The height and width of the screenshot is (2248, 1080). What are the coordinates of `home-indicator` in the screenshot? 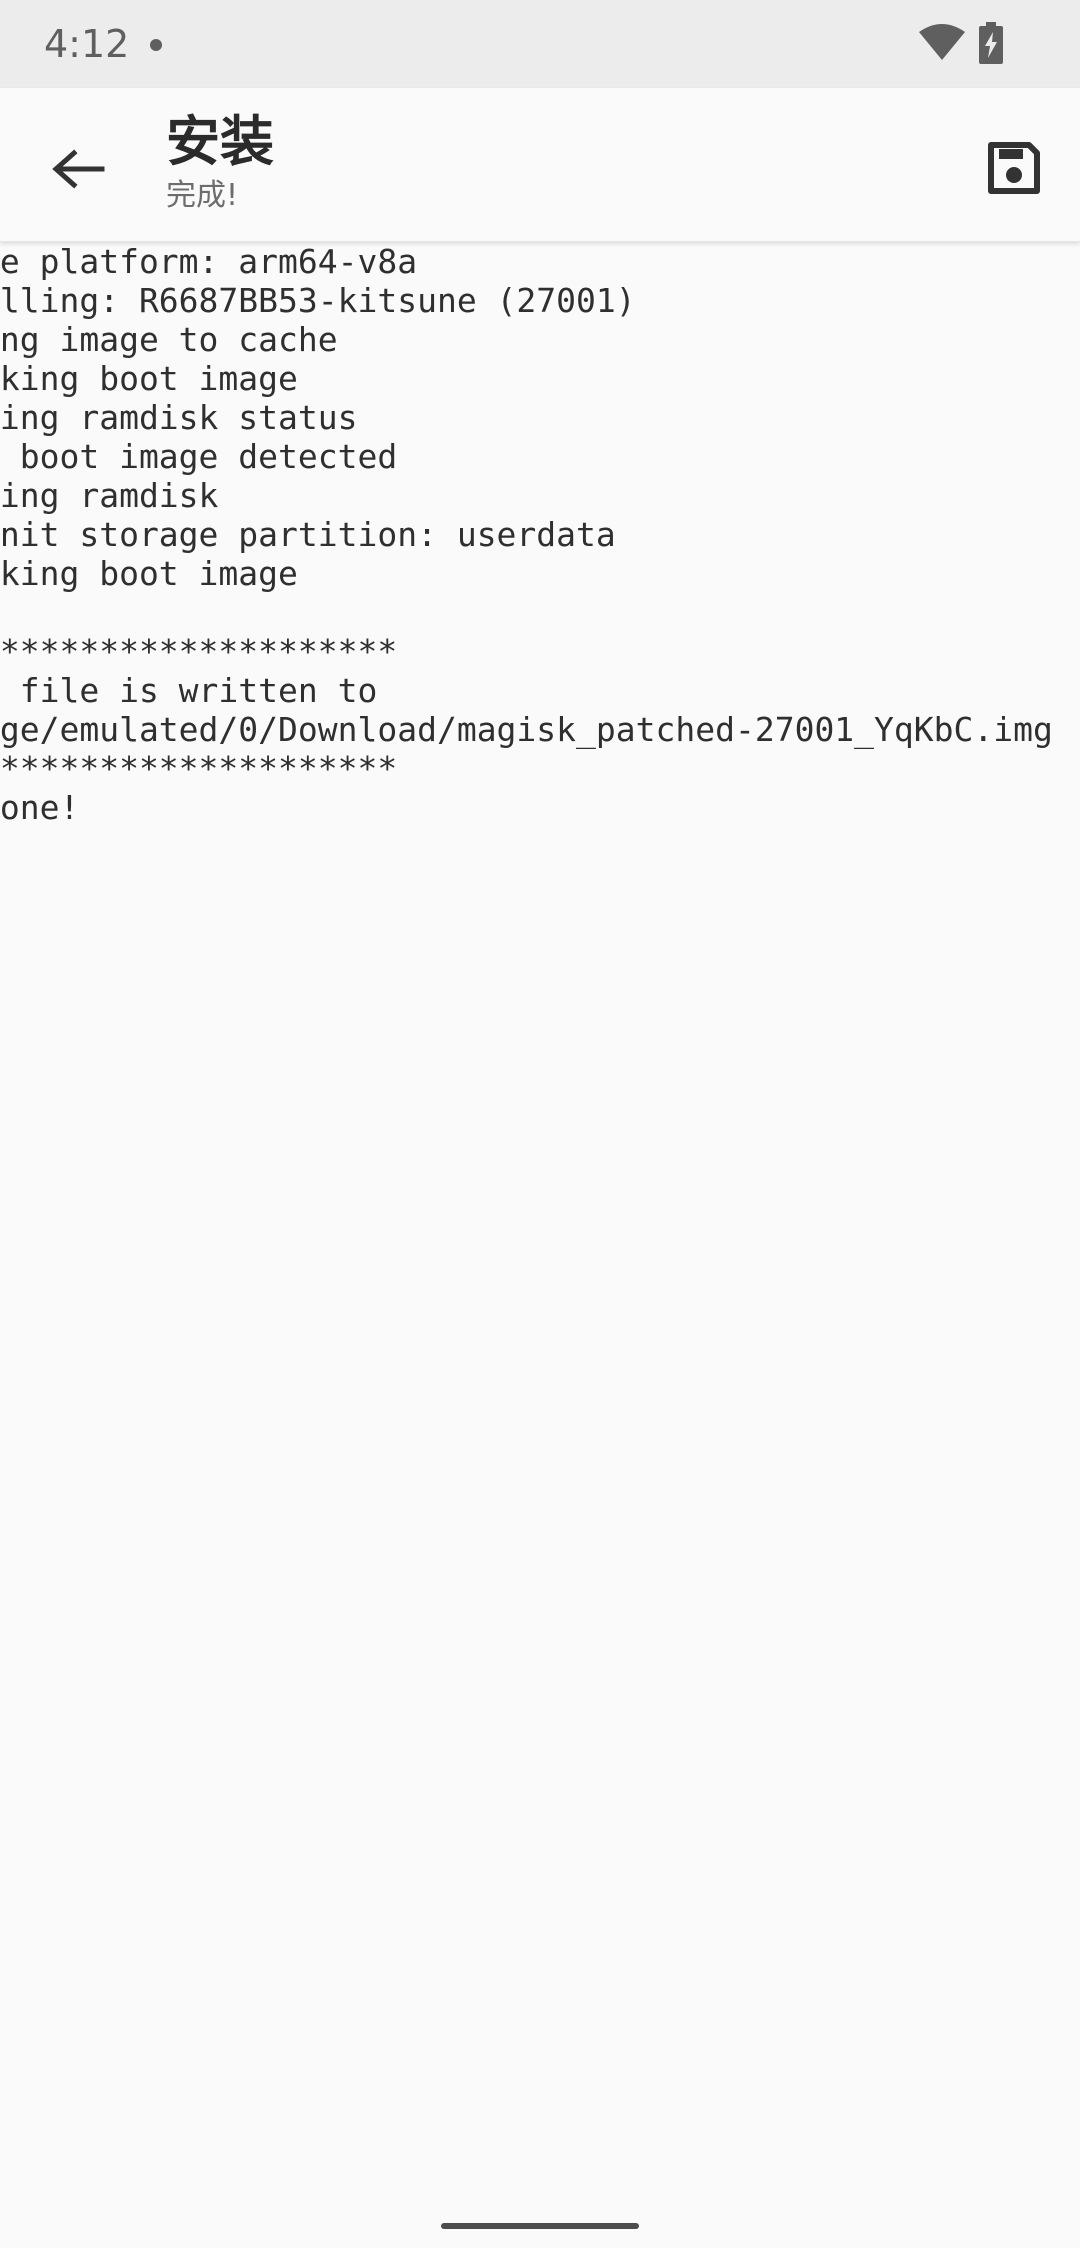 It's located at (540, 2226).